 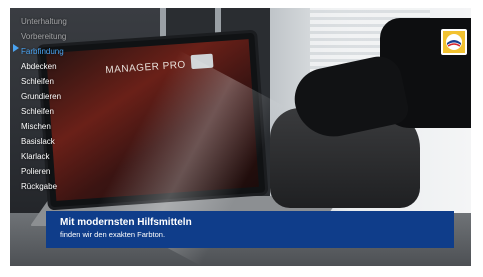 What do you see at coordinates (76, 66) in the screenshot?
I see `menu-item-abdecken: Abdecken` at bounding box center [76, 66].